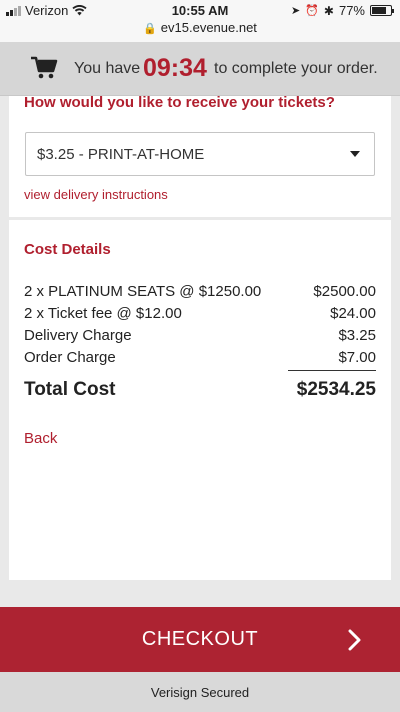 The height and width of the screenshot is (712, 400). I want to click on caret-down-icon, so click(355, 154).